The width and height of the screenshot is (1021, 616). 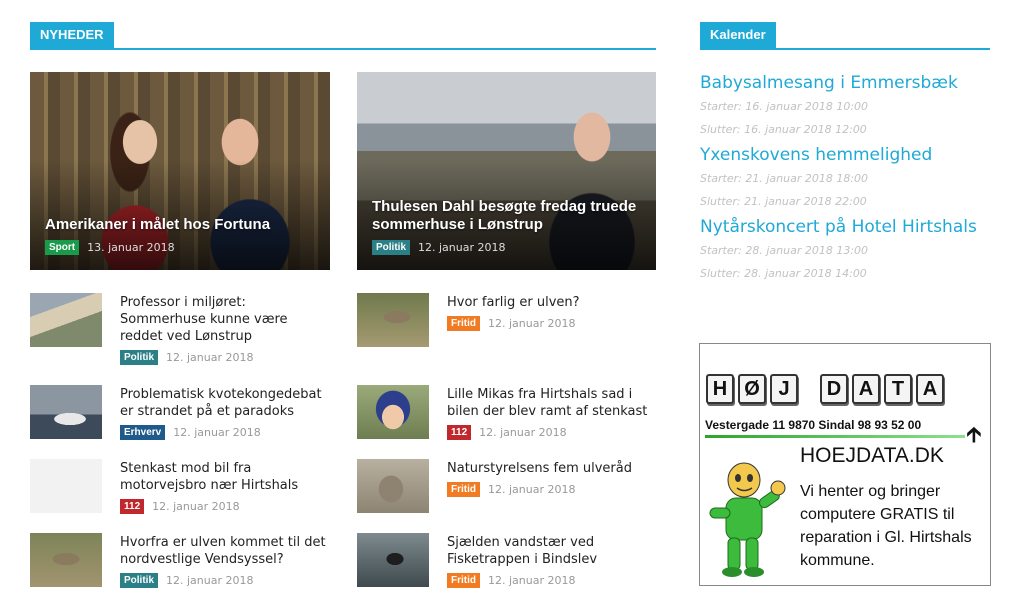 What do you see at coordinates (784, 250) in the screenshot?
I see `event-start: Starter: 28. januar 2018 13:00` at bounding box center [784, 250].